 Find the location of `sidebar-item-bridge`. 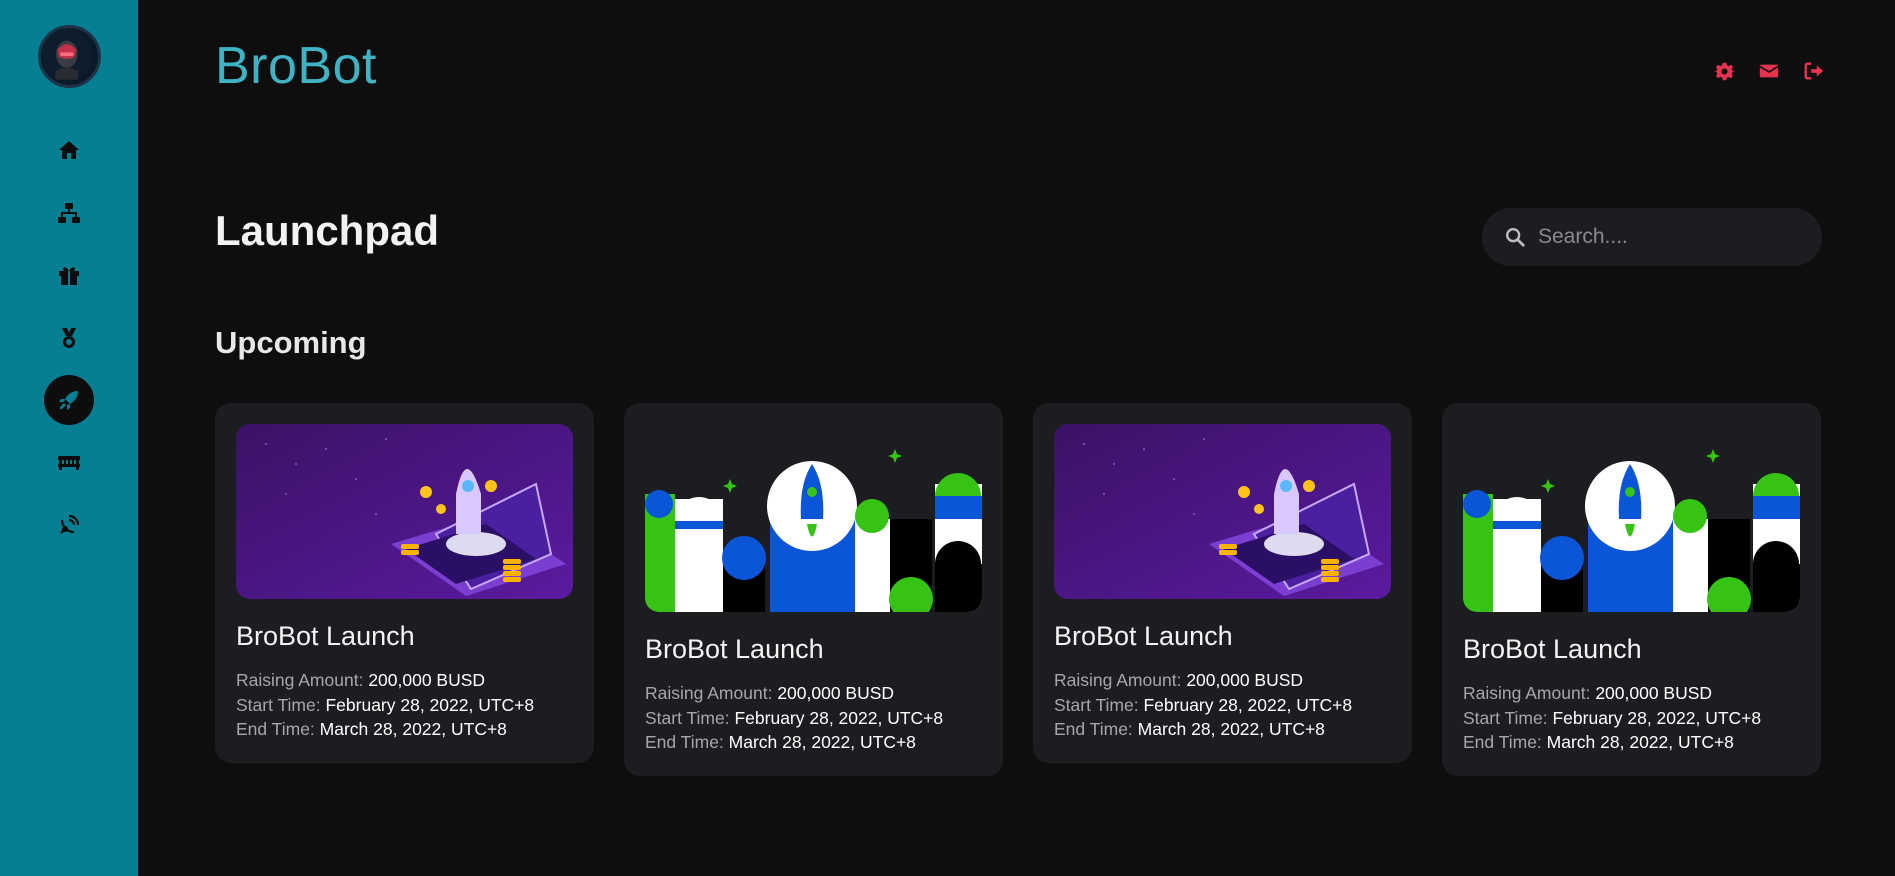

sidebar-item-bridge is located at coordinates (69, 463).